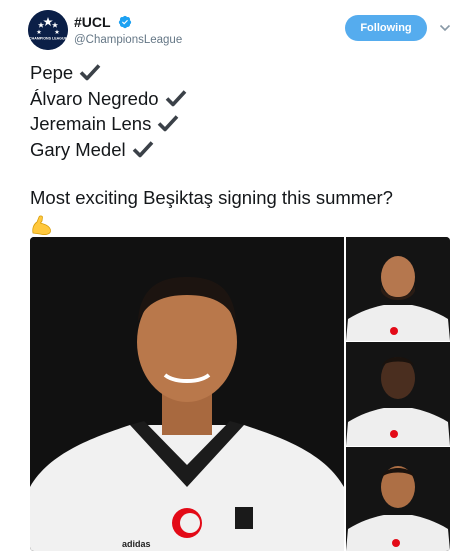 This screenshot has height=559, width=471. I want to click on tweet-line-lens: Jeremain Lens, so click(240, 124).